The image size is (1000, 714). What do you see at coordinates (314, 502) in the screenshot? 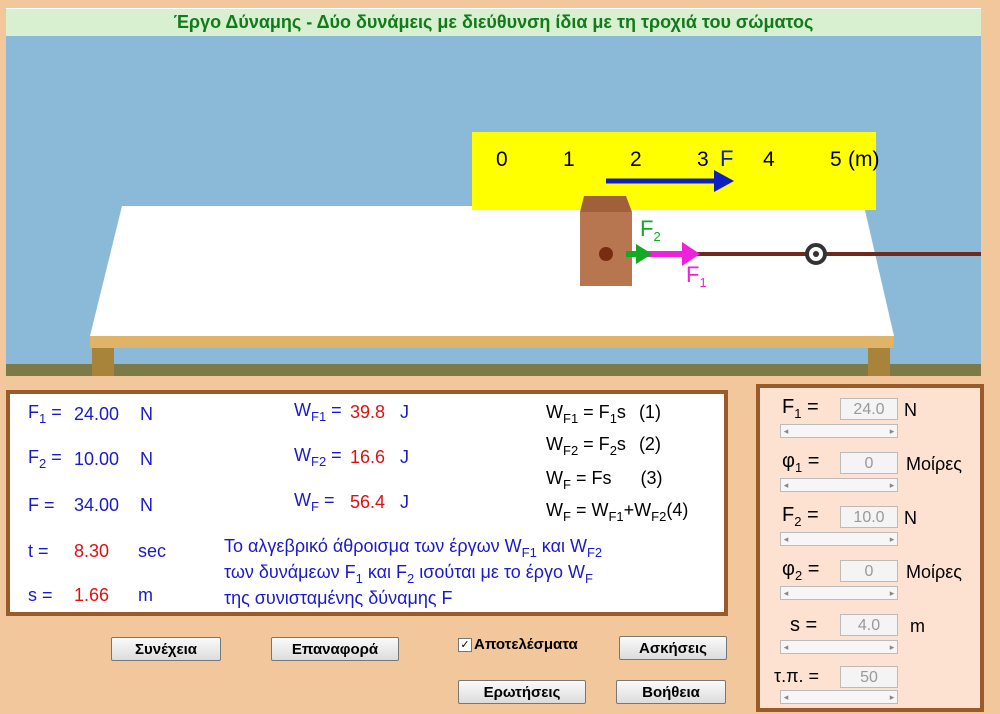
I see `wf-label: WF =` at bounding box center [314, 502].